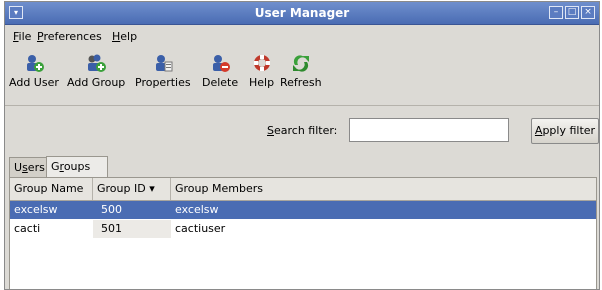  I want to click on add-group-button: Add Group, so click(96, 71).